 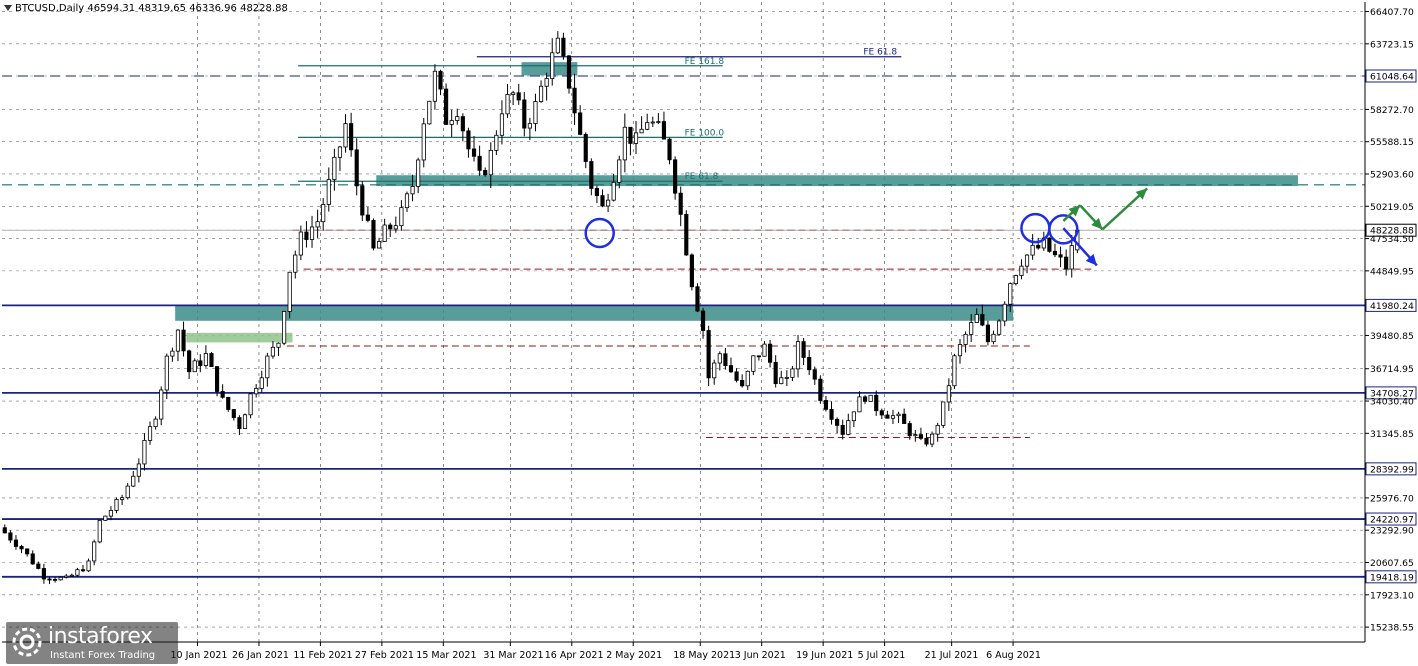 What do you see at coordinates (1392, 336) in the screenshot?
I see `price-tick-label: 39480.85` at bounding box center [1392, 336].